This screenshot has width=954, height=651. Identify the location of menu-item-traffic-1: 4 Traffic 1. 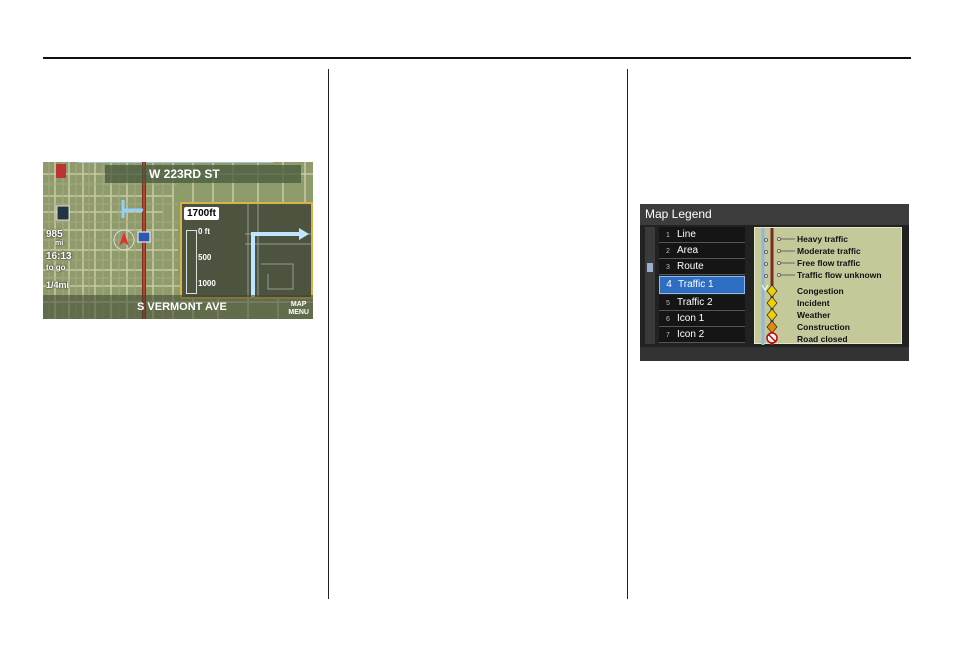
(702, 285).